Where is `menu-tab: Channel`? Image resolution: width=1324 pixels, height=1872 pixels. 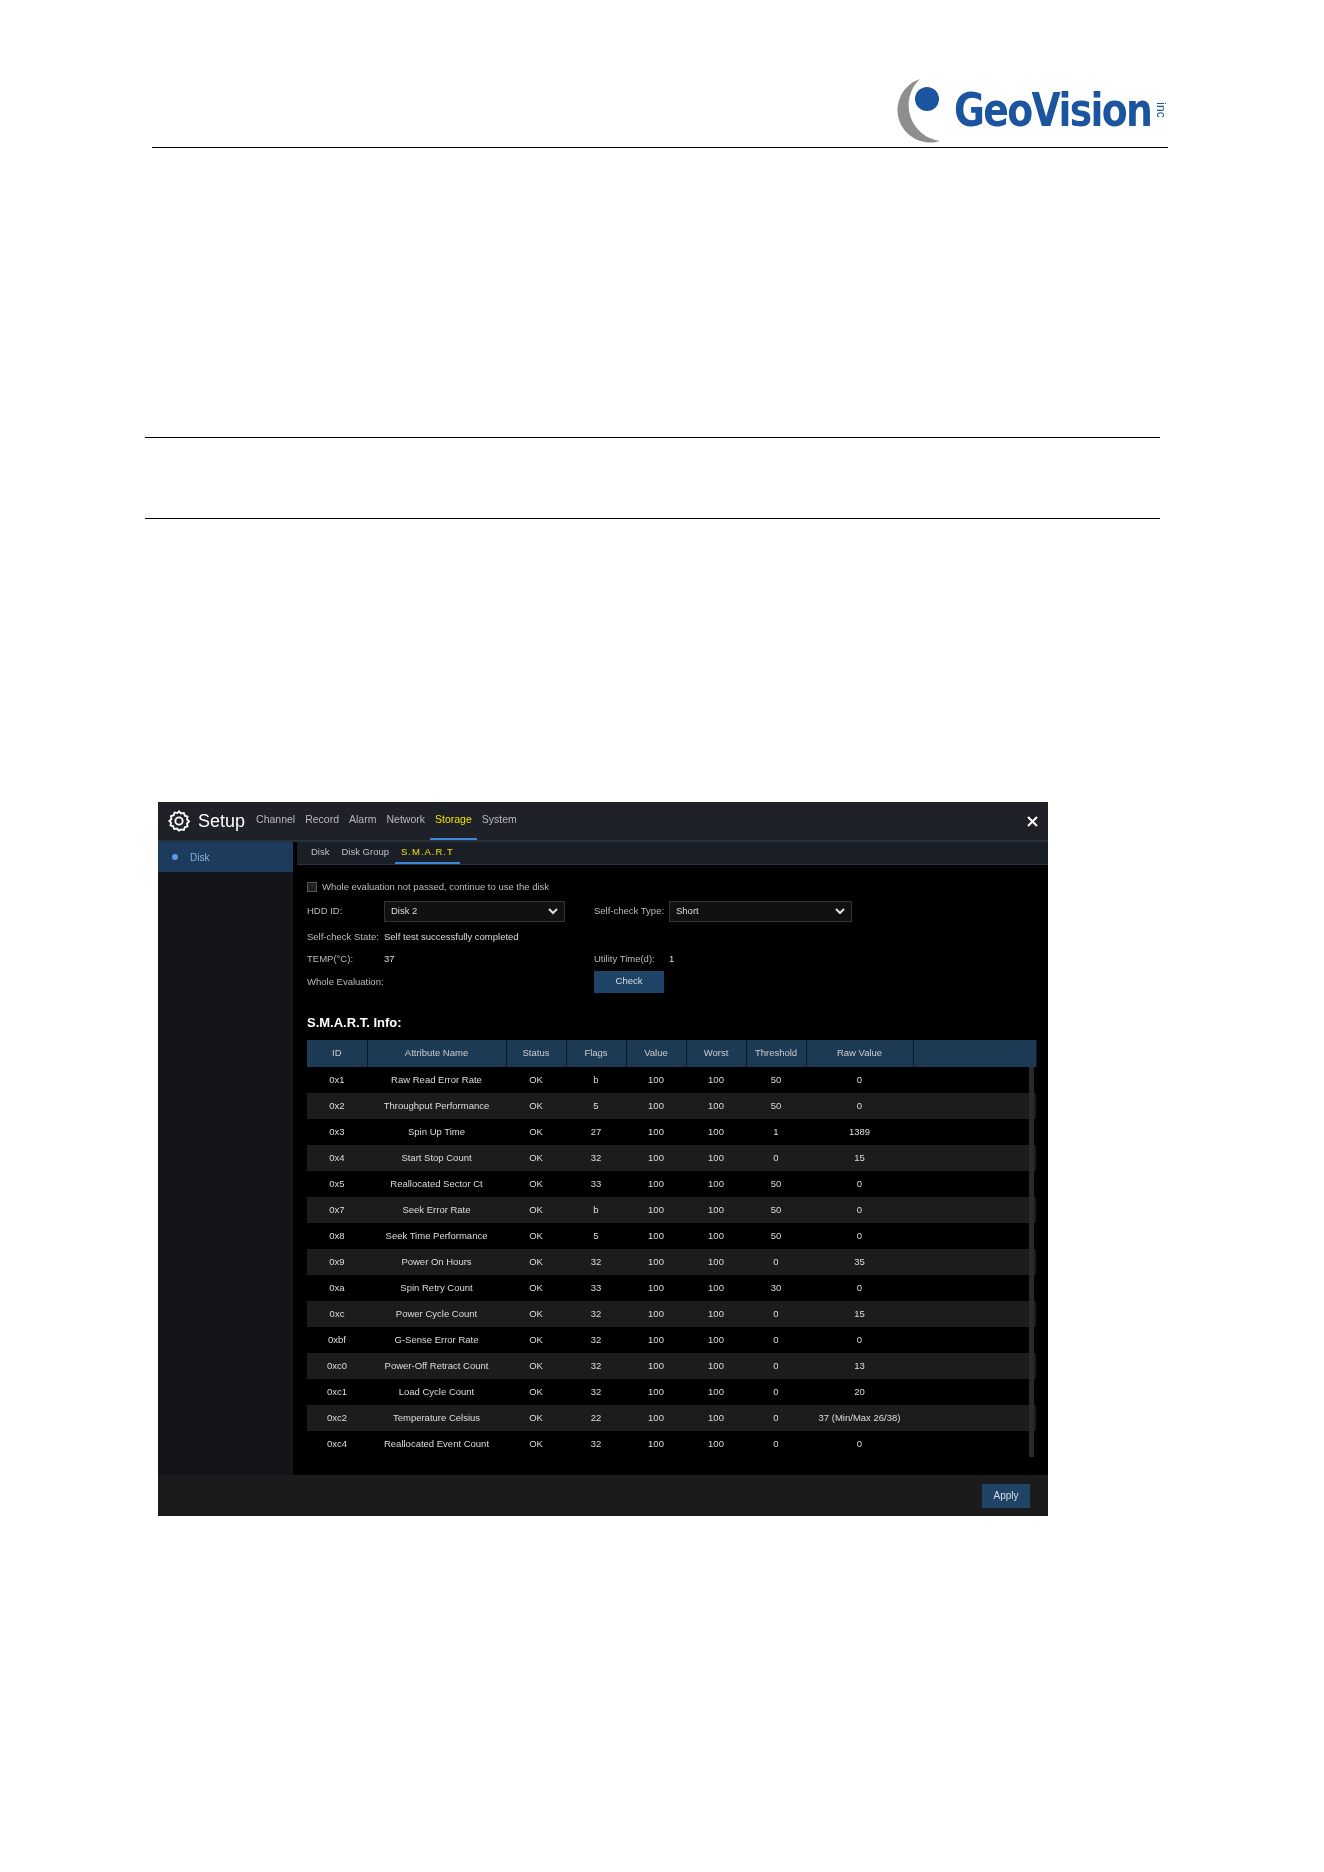 menu-tab: Channel is located at coordinates (276, 821).